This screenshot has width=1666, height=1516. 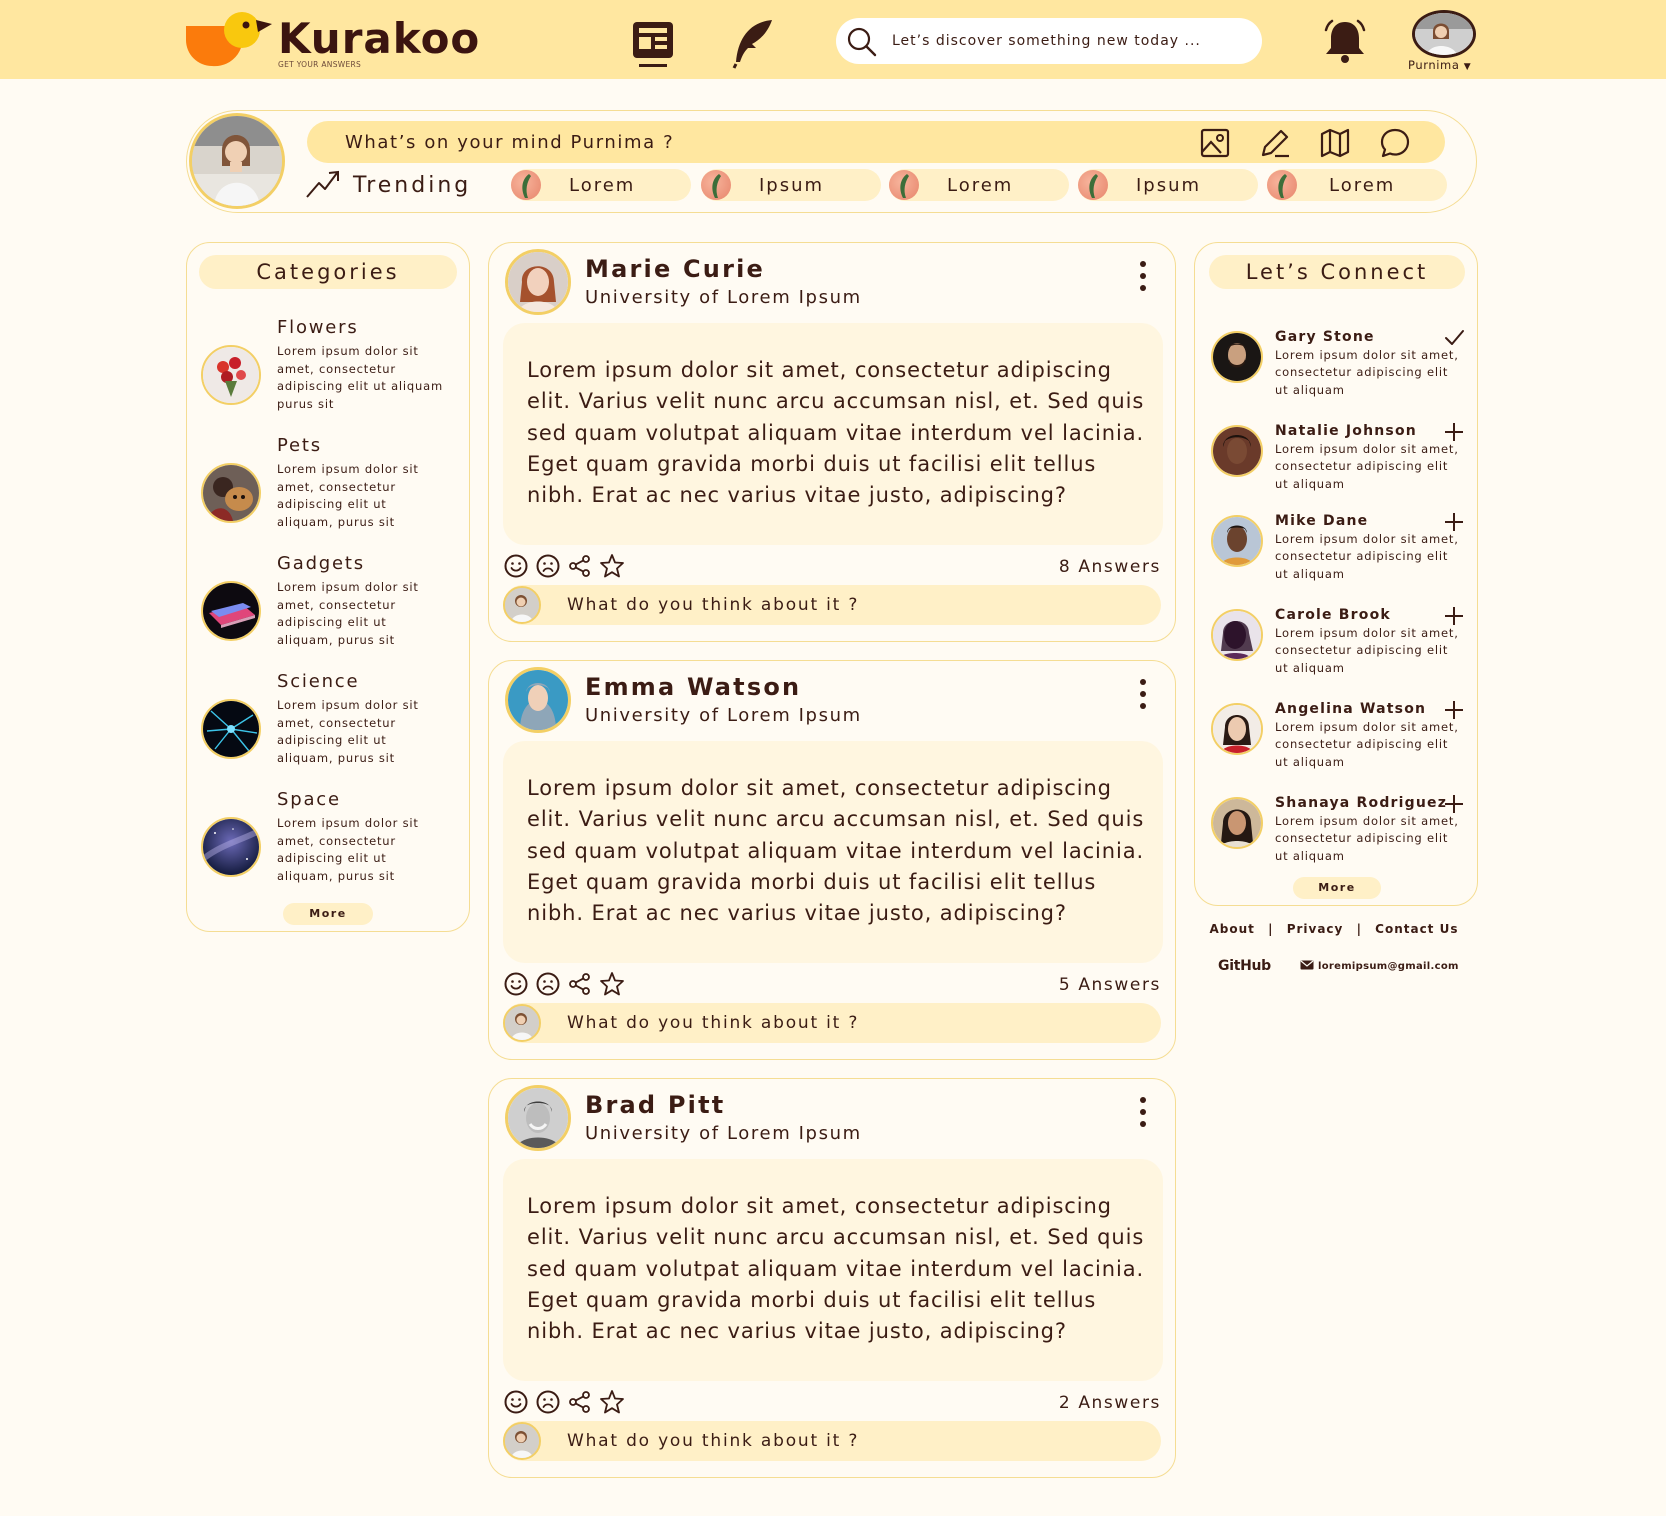 I want to click on composer-avatar, so click(x=237, y=161).